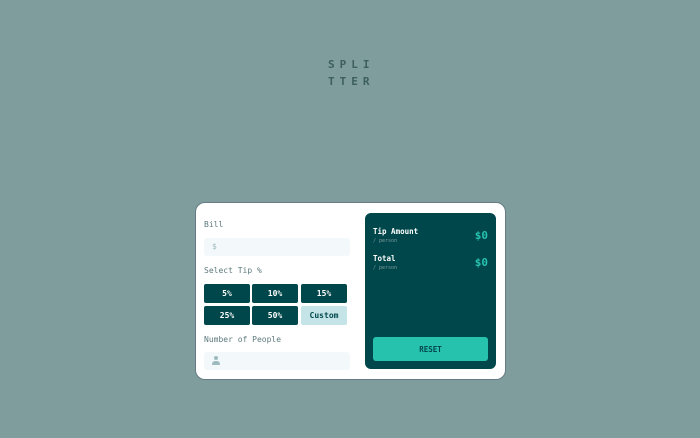 The image size is (700, 438). I want to click on tip-button-25: 25%, so click(227, 315).